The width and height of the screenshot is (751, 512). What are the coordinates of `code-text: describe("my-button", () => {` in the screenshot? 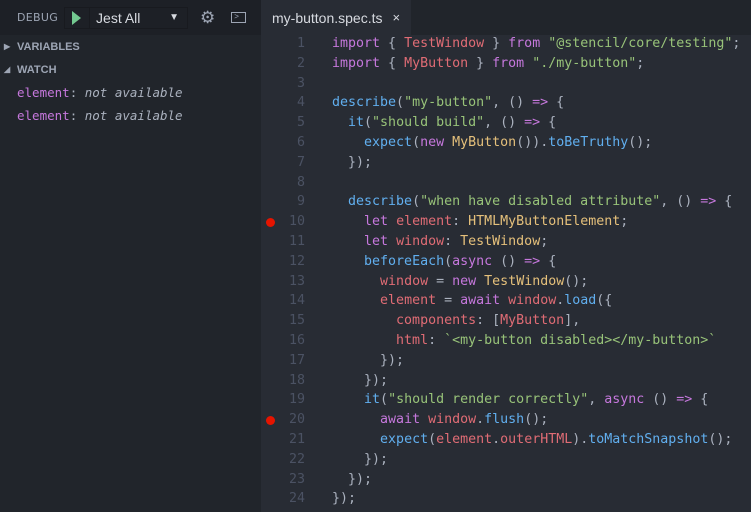 It's located at (448, 103).